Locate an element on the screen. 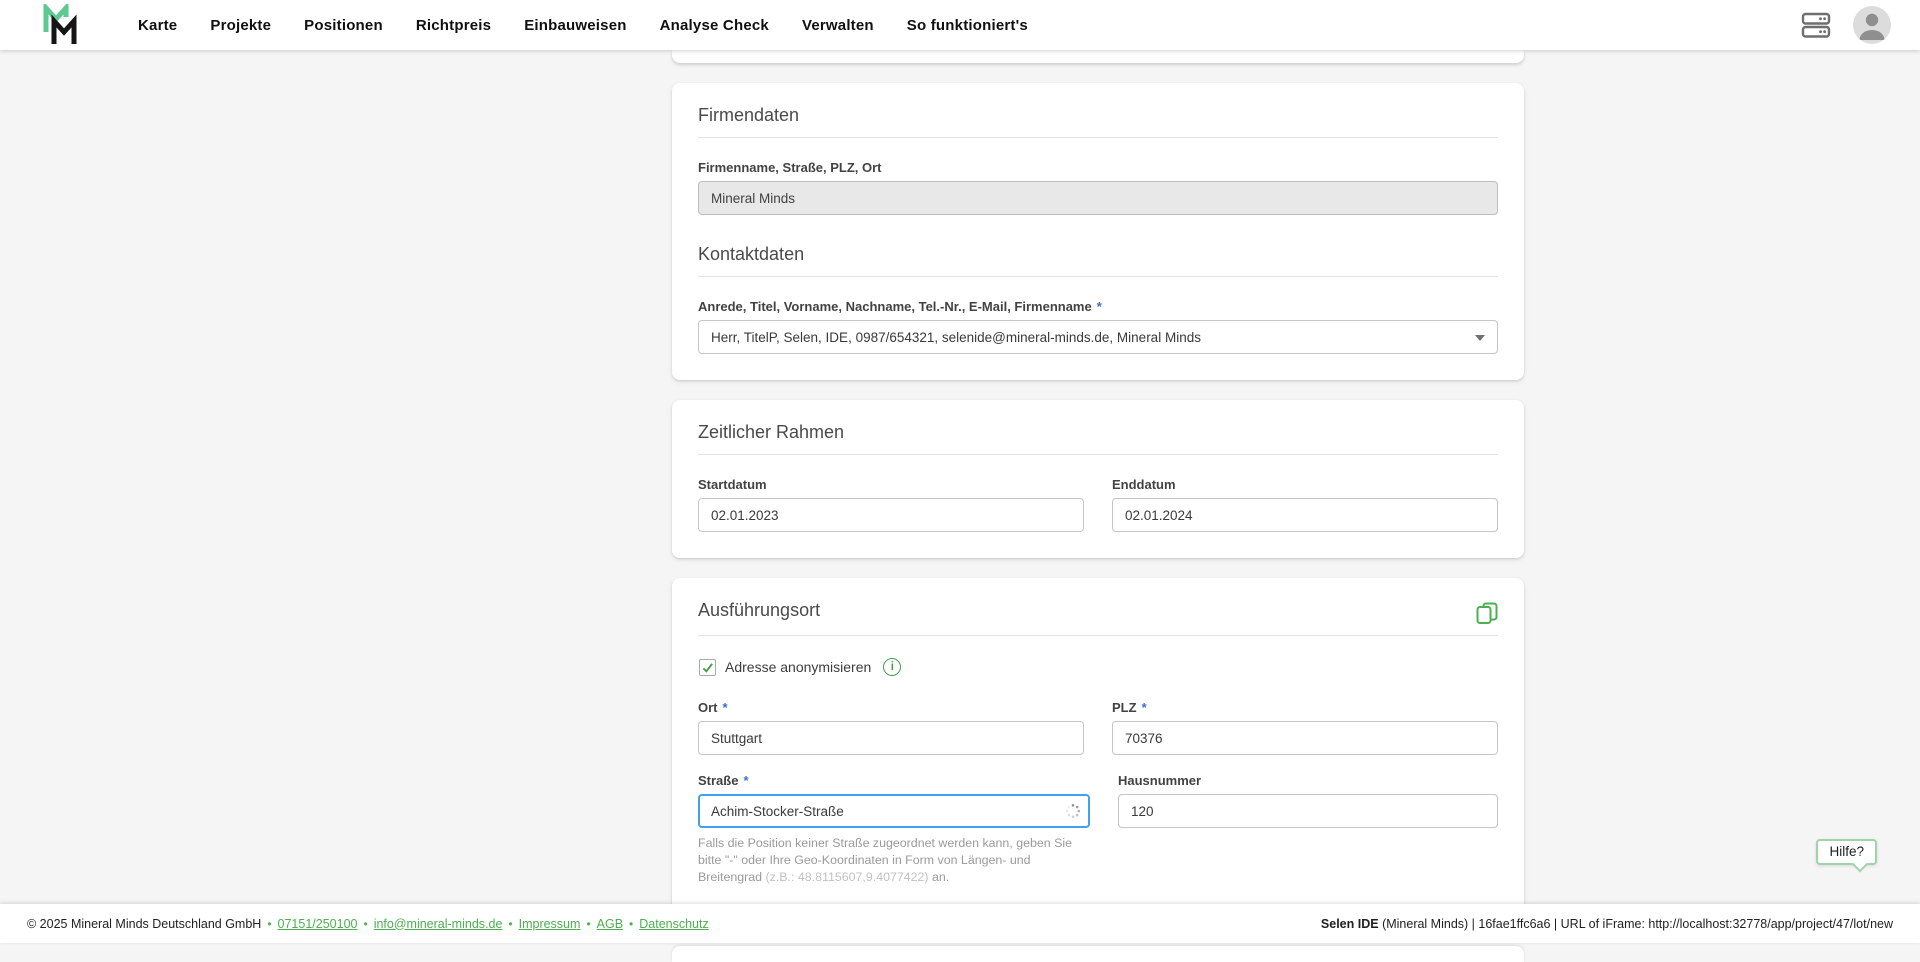  nav-item-positionen: Positionen is located at coordinates (343, 25).